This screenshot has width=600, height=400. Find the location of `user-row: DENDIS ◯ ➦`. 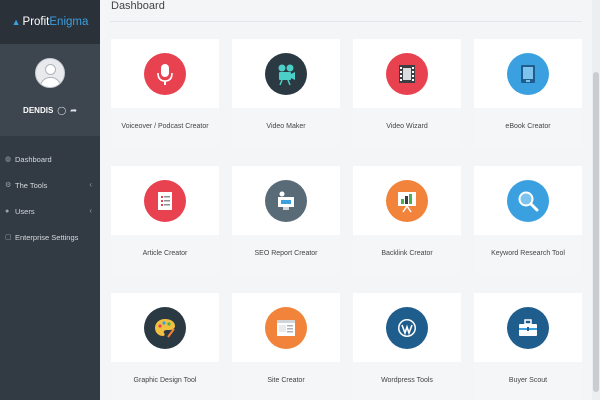

user-row: DENDIS ◯ ➦ is located at coordinates (50, 110).